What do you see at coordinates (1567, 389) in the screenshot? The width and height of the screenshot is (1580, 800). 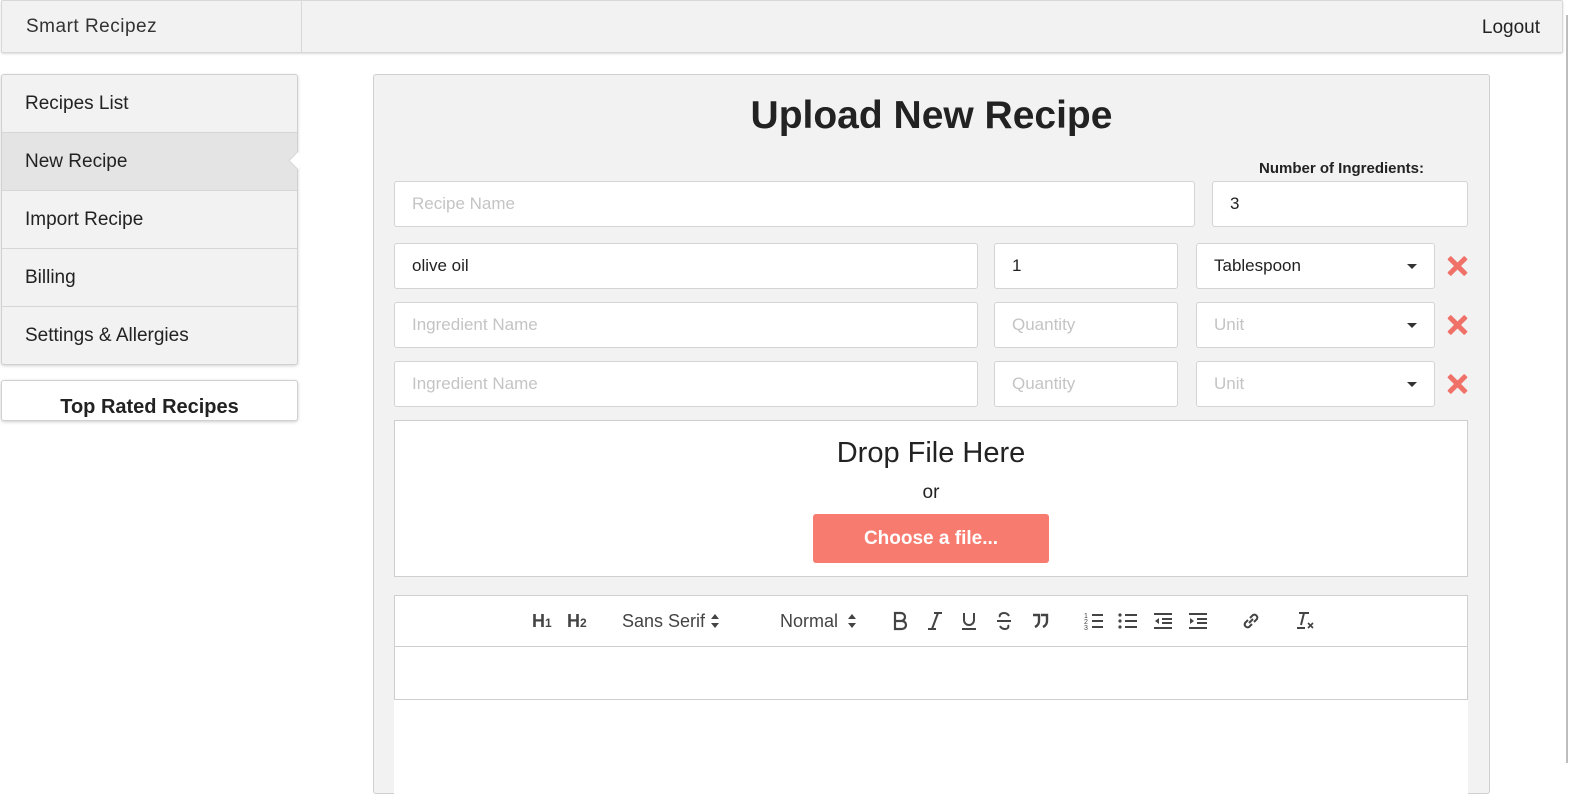 I see `page-scrollbar` at bounding box center [1567, 389].